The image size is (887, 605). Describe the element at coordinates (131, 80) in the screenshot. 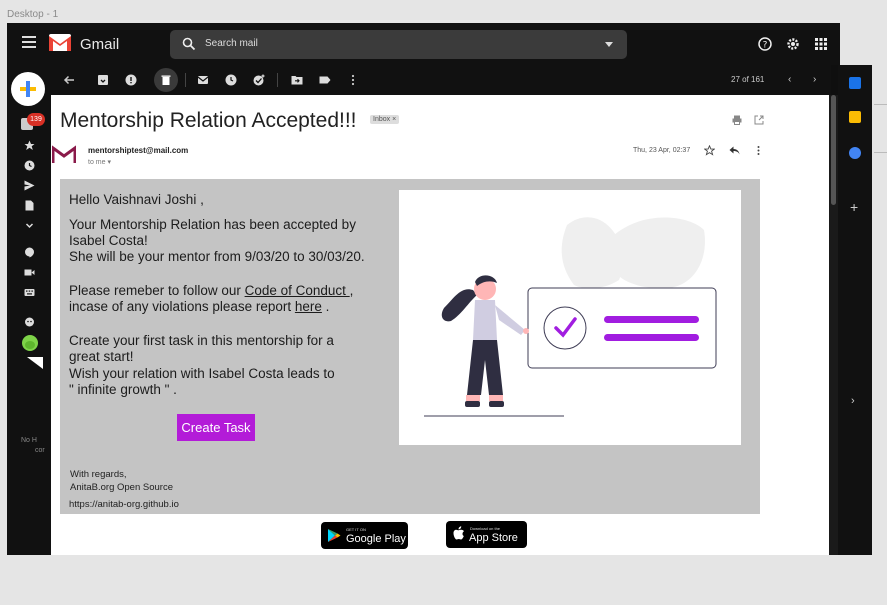

I see `report-spam-icon` at that location.